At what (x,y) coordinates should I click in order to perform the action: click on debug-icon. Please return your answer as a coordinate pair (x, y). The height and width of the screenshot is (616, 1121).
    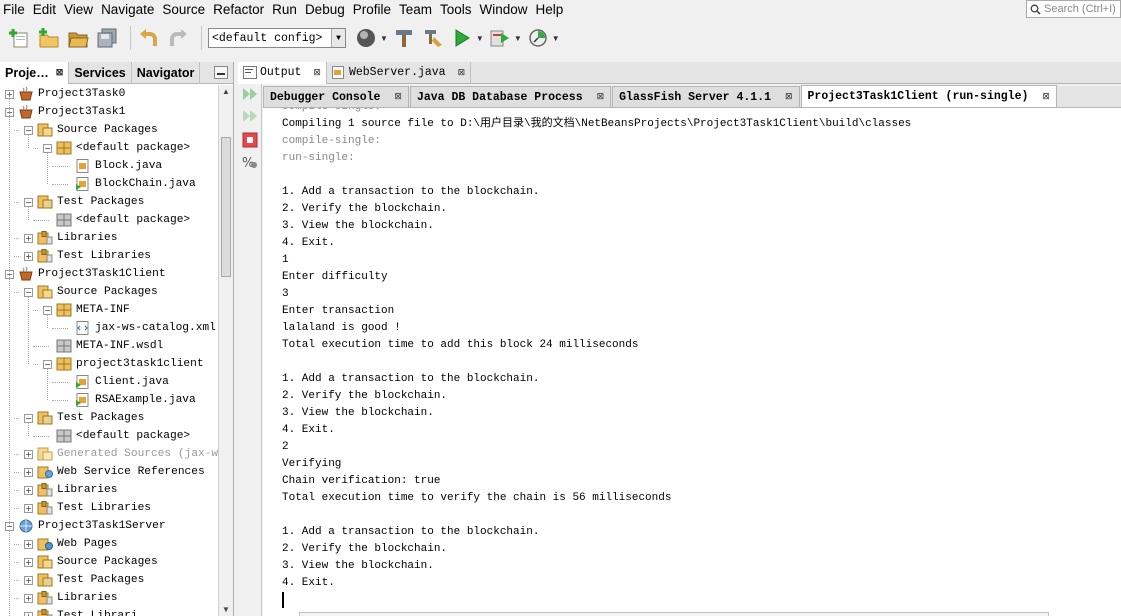
    Looking at the image, I should click on (500, 38).